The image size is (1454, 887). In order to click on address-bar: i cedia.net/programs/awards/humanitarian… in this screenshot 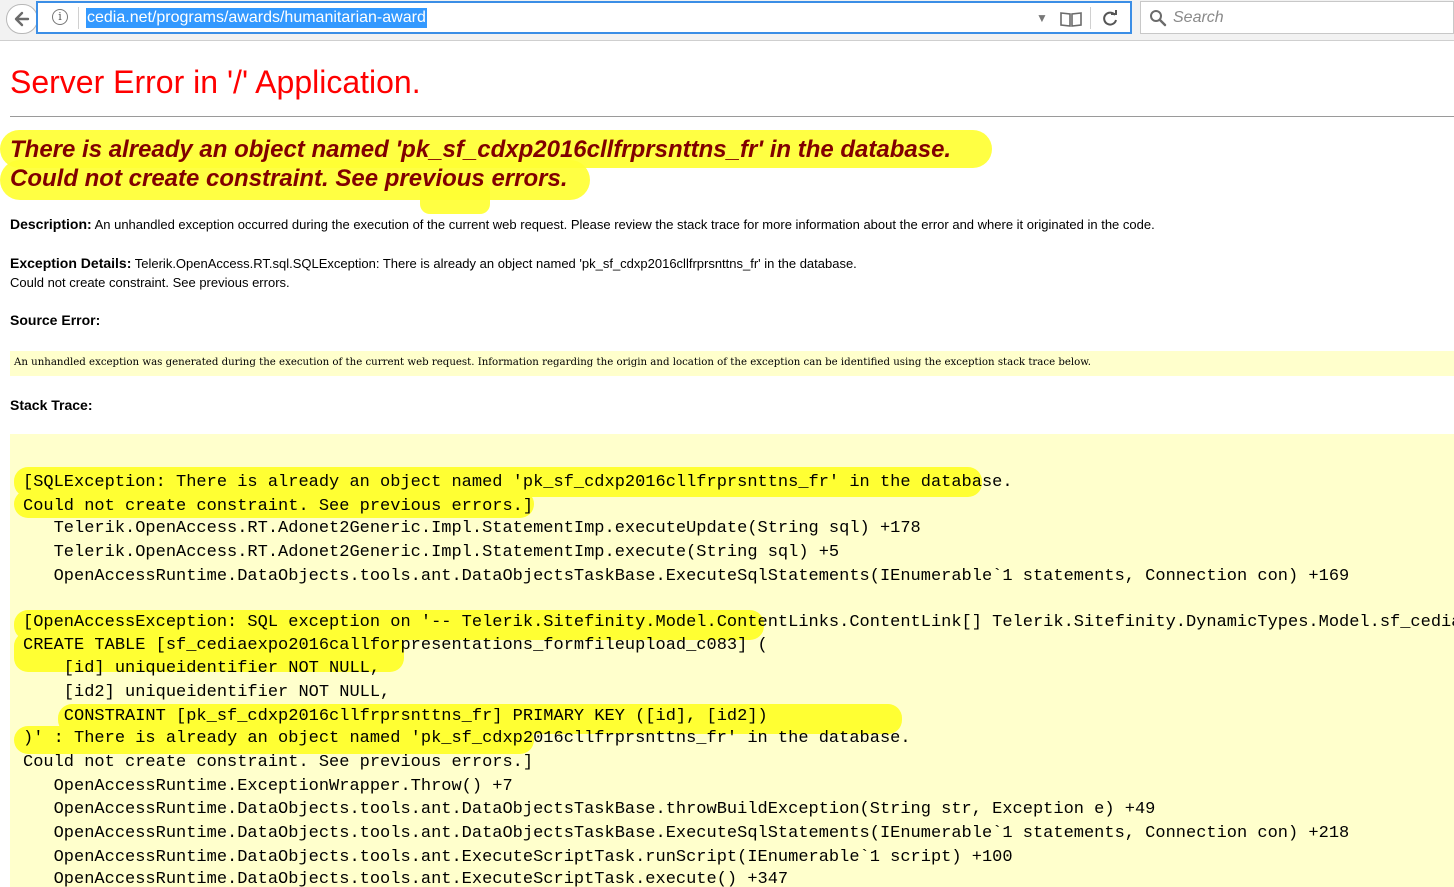, I will do `click(584, 17)`.